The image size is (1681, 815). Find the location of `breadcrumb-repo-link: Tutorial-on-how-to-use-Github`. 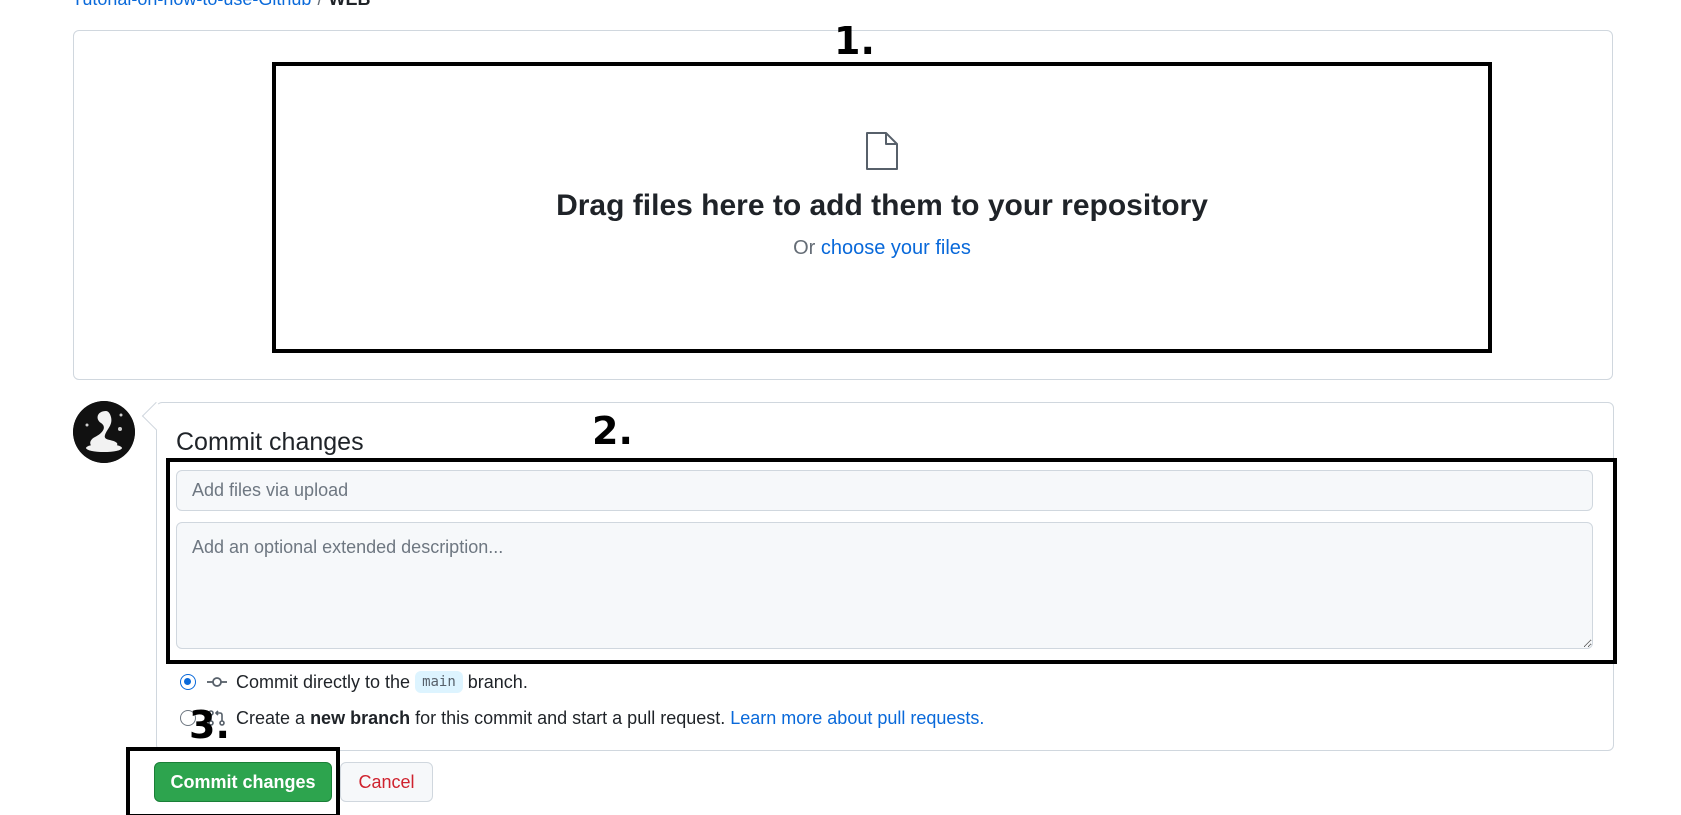

breadcrumb-repo-link: Tutorial-on-how-to-use-Github is located at coordinates (191, 4).